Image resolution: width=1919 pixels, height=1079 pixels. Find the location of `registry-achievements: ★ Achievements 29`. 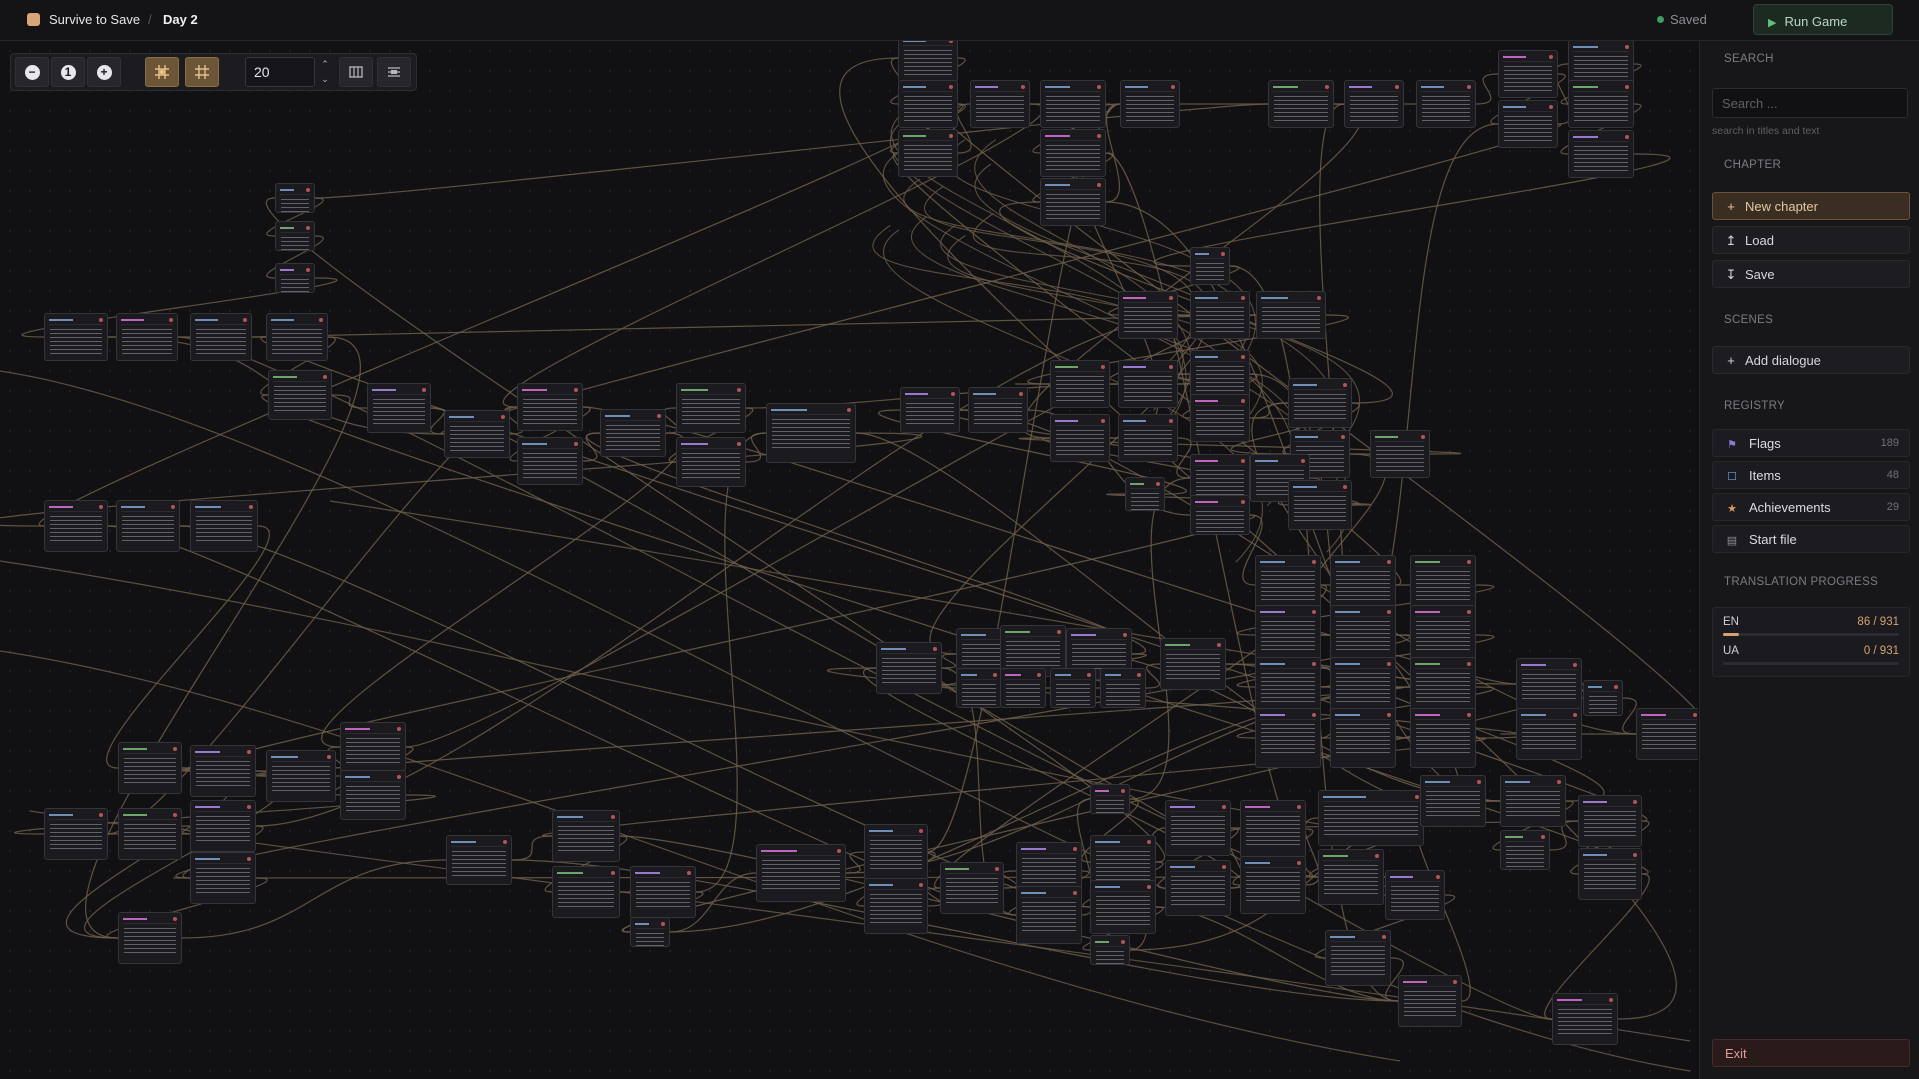

registry-achievements: ★ Achievements 29 is located at coordinates (1811, 507).